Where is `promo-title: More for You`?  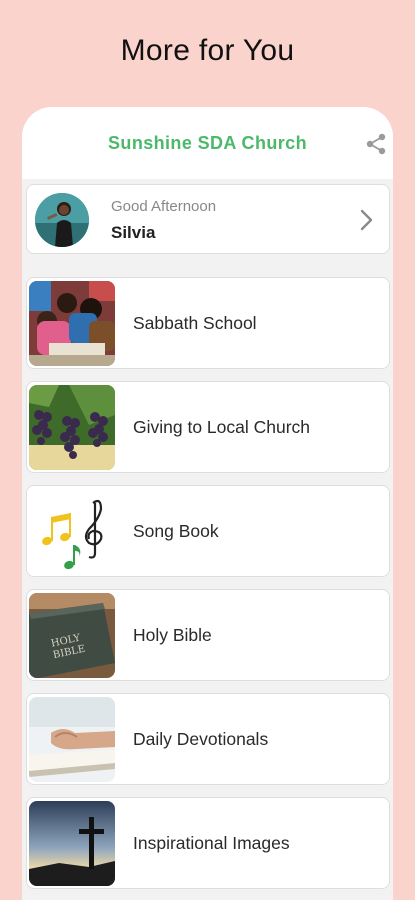 promo-title: More for You is located at coordinates (207, 50).